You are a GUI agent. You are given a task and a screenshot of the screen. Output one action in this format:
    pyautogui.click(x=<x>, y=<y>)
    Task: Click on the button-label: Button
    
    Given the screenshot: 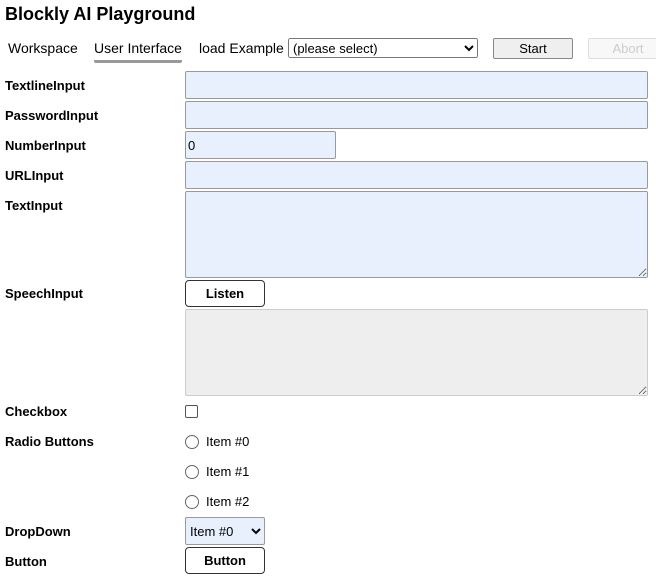 What is the action you would take?
    pyautogui.click(x=26, y=561)
    